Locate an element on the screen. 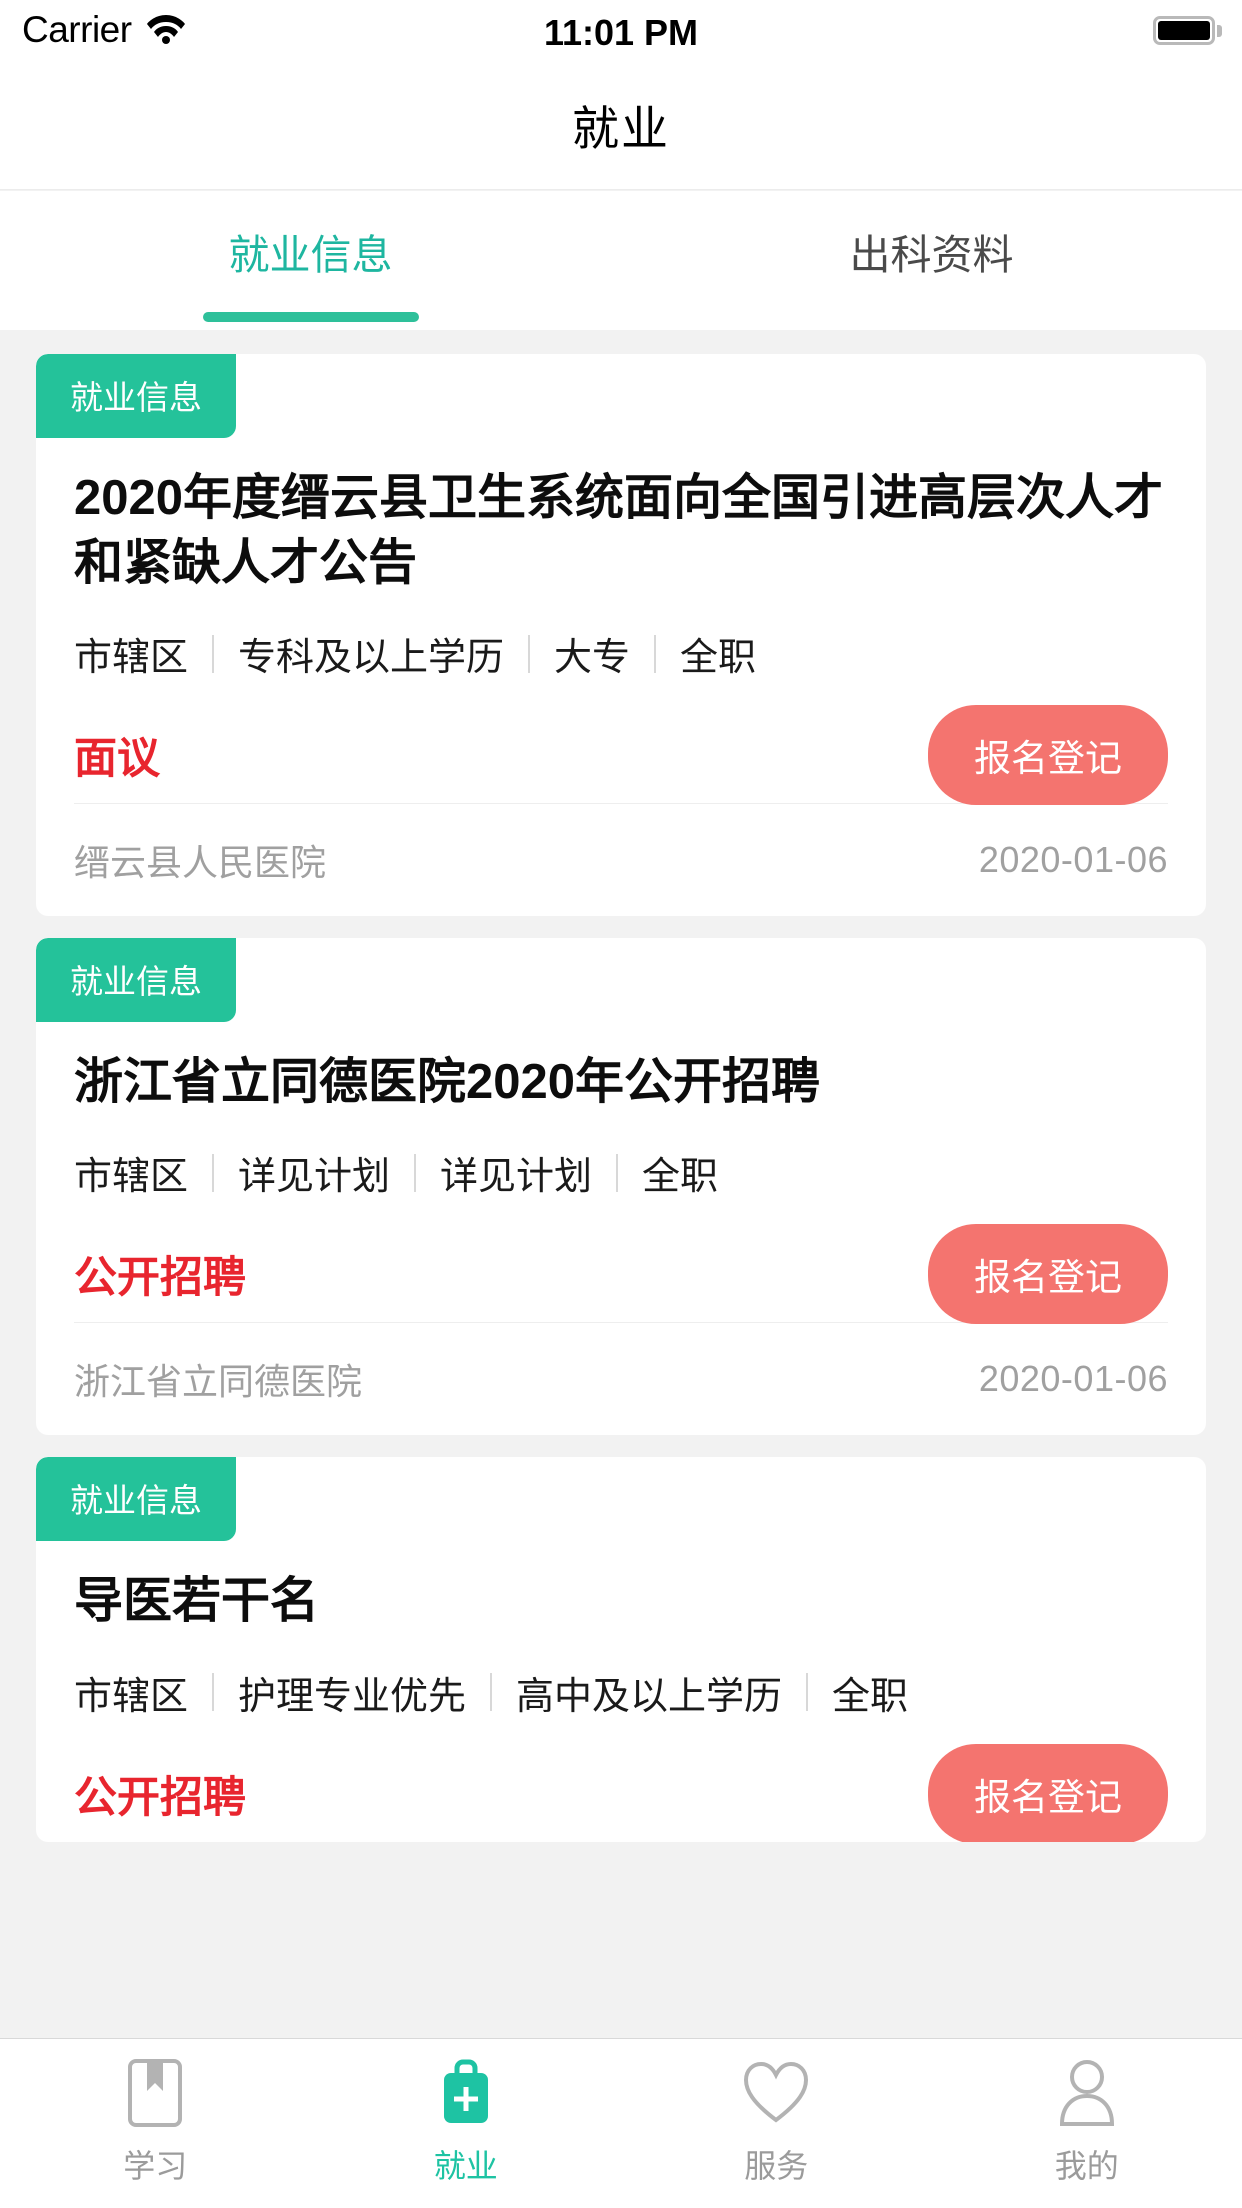 The height and width of the screenshot is (2208, 1242). nav-item-services: 服务 is located at coordinates (776, 2122).